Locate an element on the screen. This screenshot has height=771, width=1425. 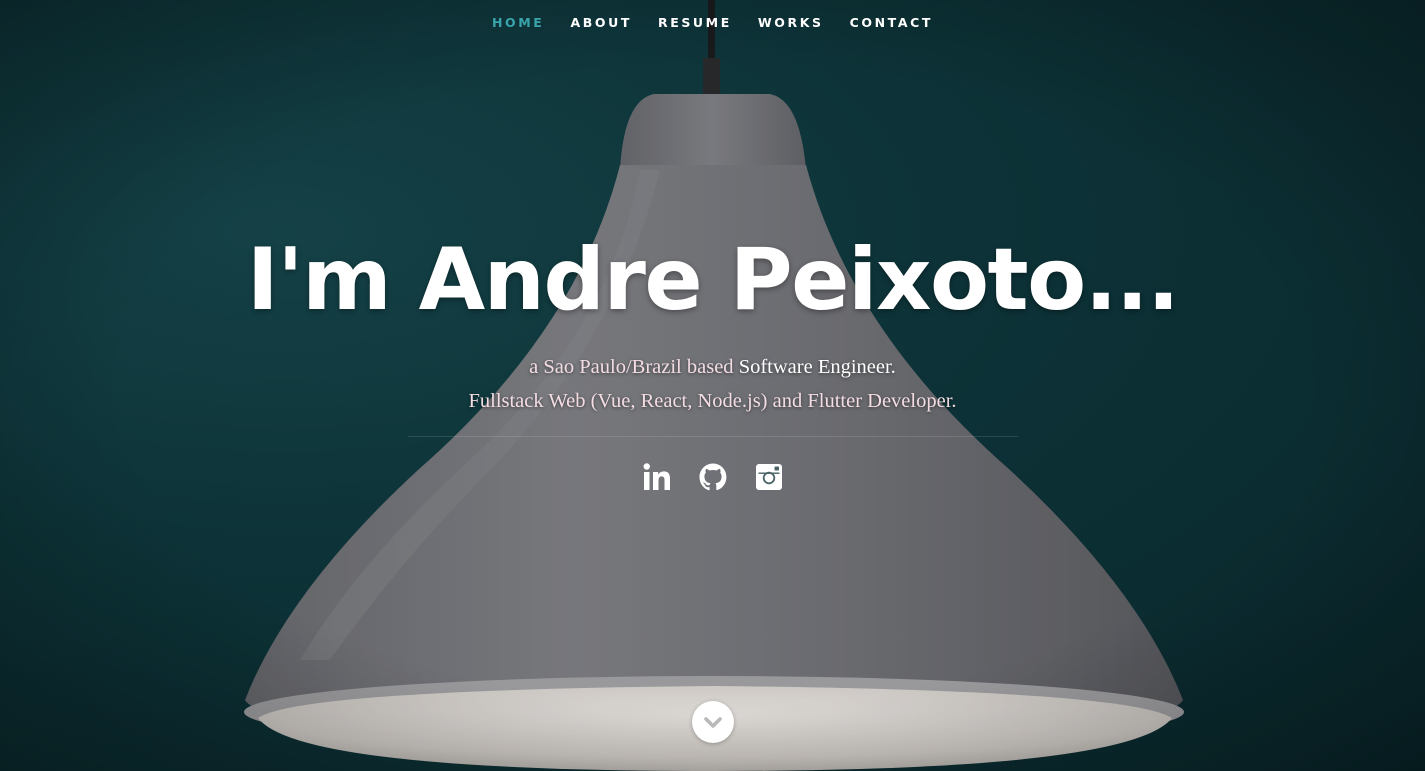
main-nav: HOME ABOUT RESUME WORKS CONTACT is located at coordinates (712, 22).